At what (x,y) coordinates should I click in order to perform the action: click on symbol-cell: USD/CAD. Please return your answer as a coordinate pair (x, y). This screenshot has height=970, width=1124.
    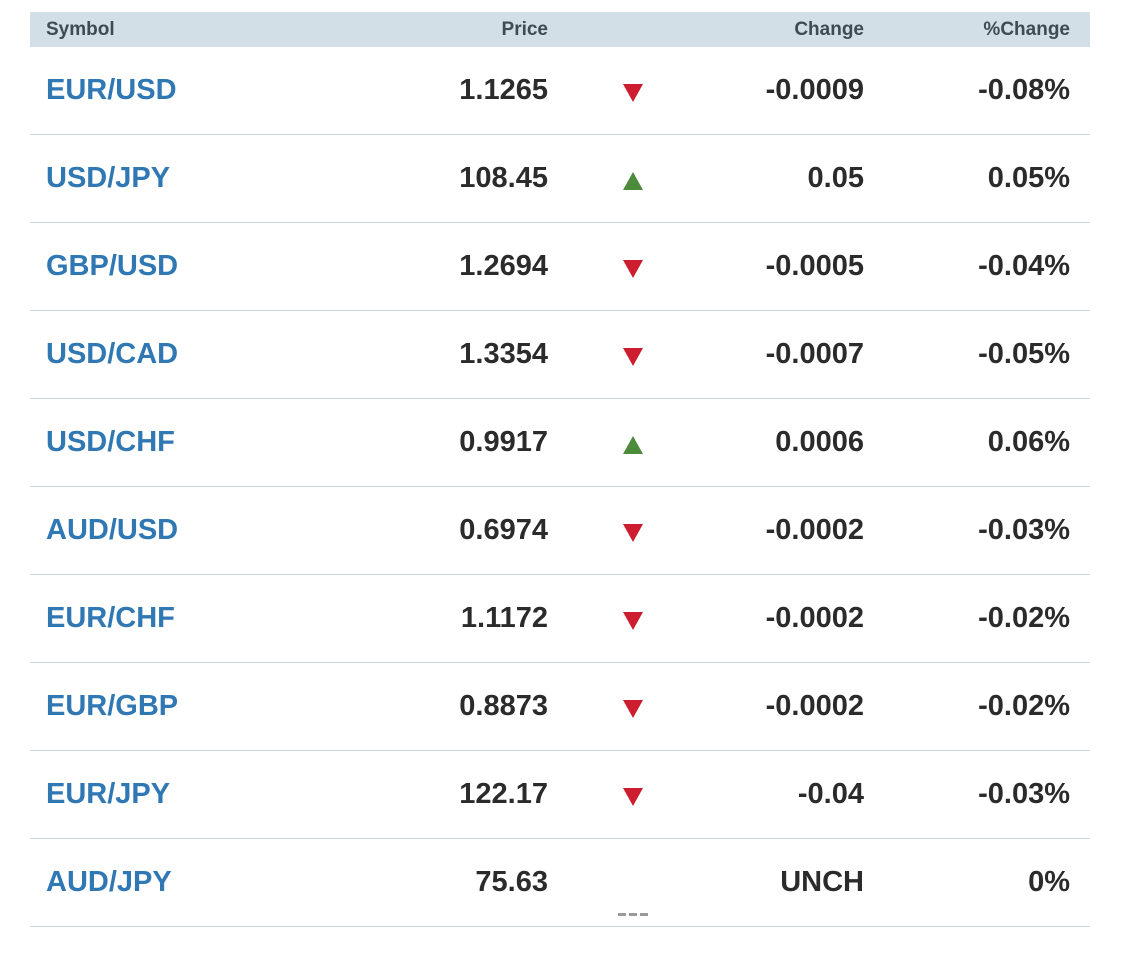
    Looking at the image, I should click on (180, 354).